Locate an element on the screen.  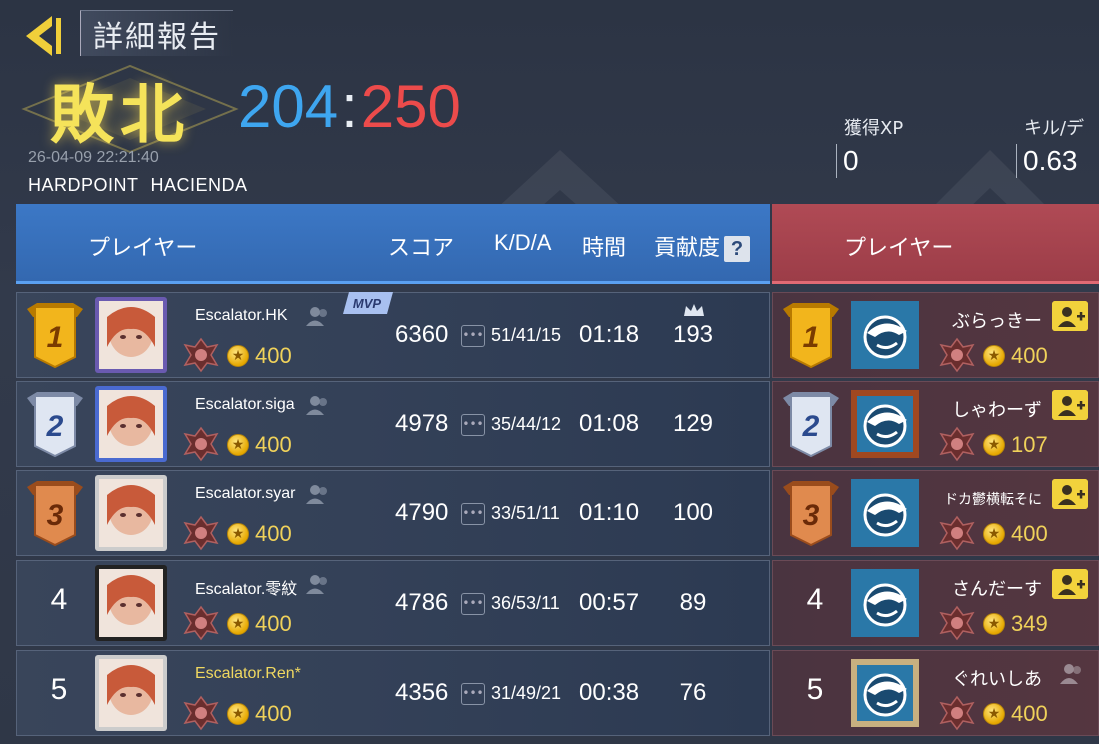
crown-icon is located at coordinates (694, 310).